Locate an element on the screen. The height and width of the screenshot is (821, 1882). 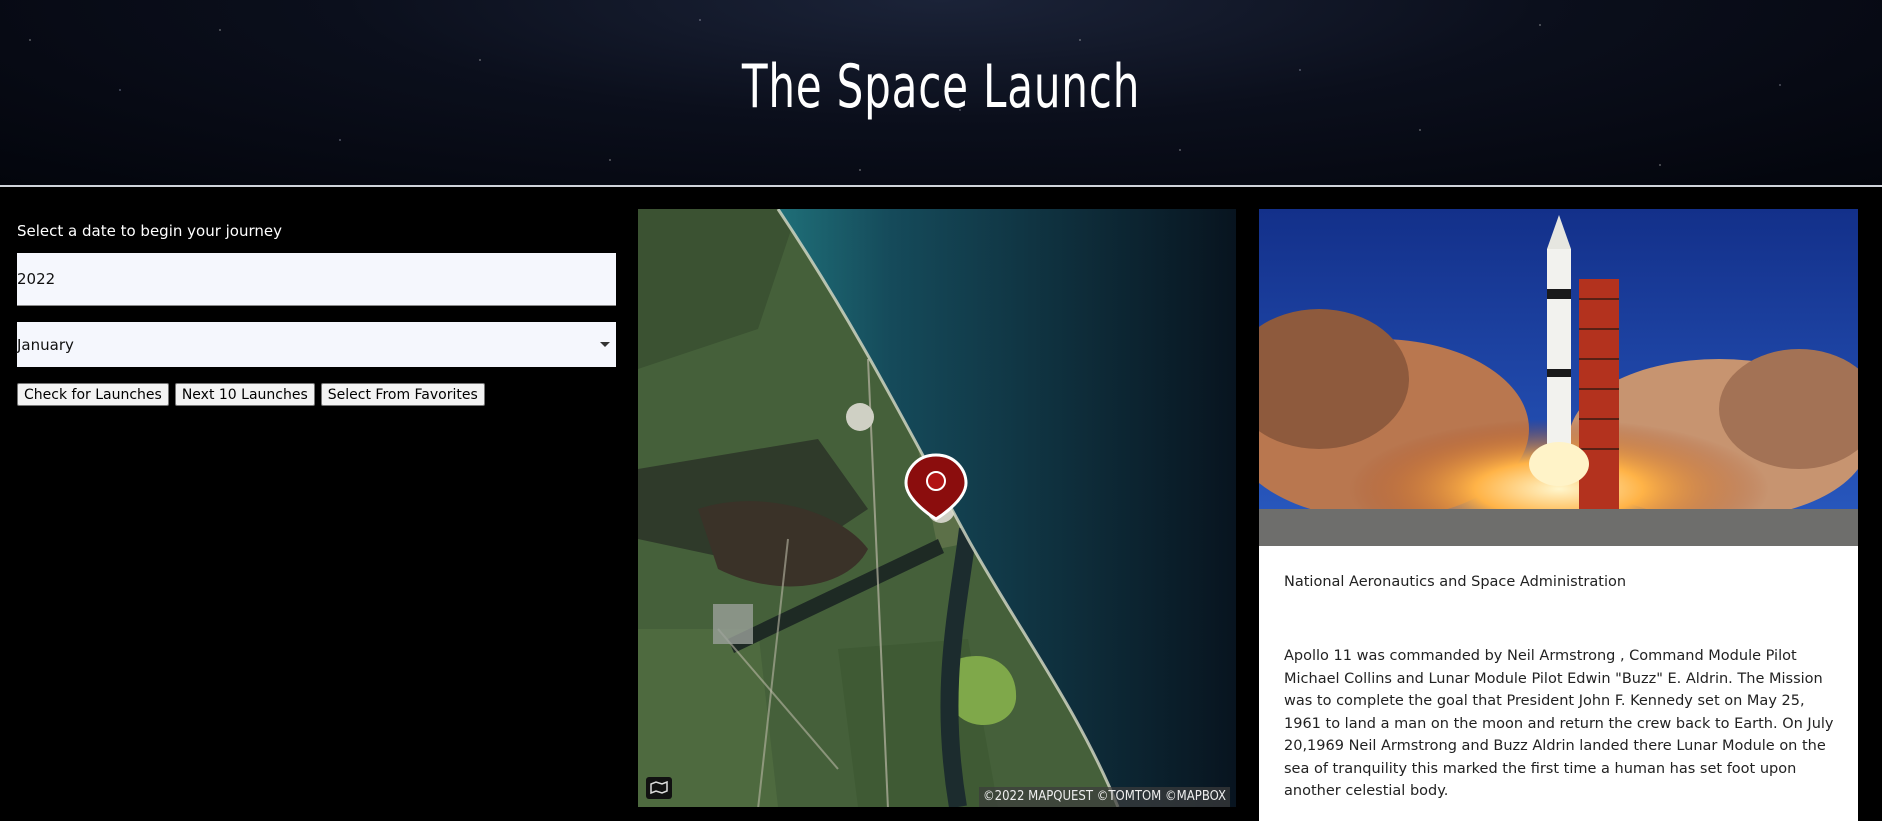
site-title: The Space Launch is located at coordinates (941, 87).